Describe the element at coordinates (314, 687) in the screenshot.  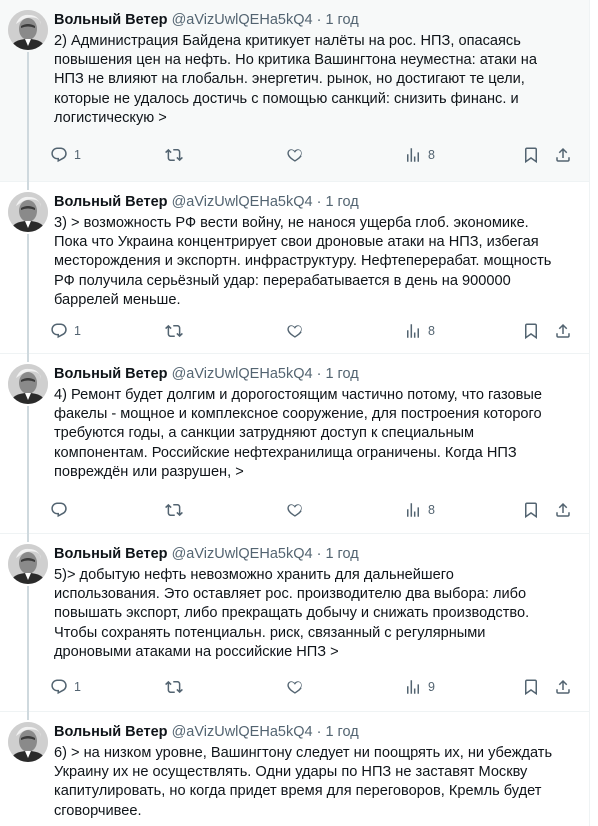
I see `tweet-actions: 1 9` at that location.